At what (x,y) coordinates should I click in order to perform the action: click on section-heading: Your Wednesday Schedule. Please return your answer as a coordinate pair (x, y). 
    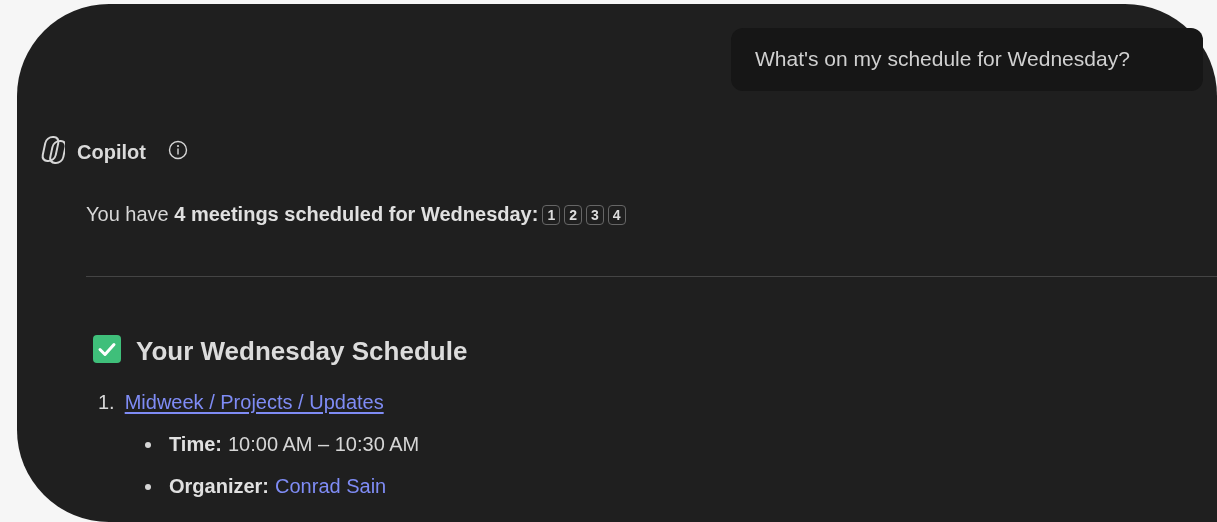
    Looking at the image, I should click on (302, 351).